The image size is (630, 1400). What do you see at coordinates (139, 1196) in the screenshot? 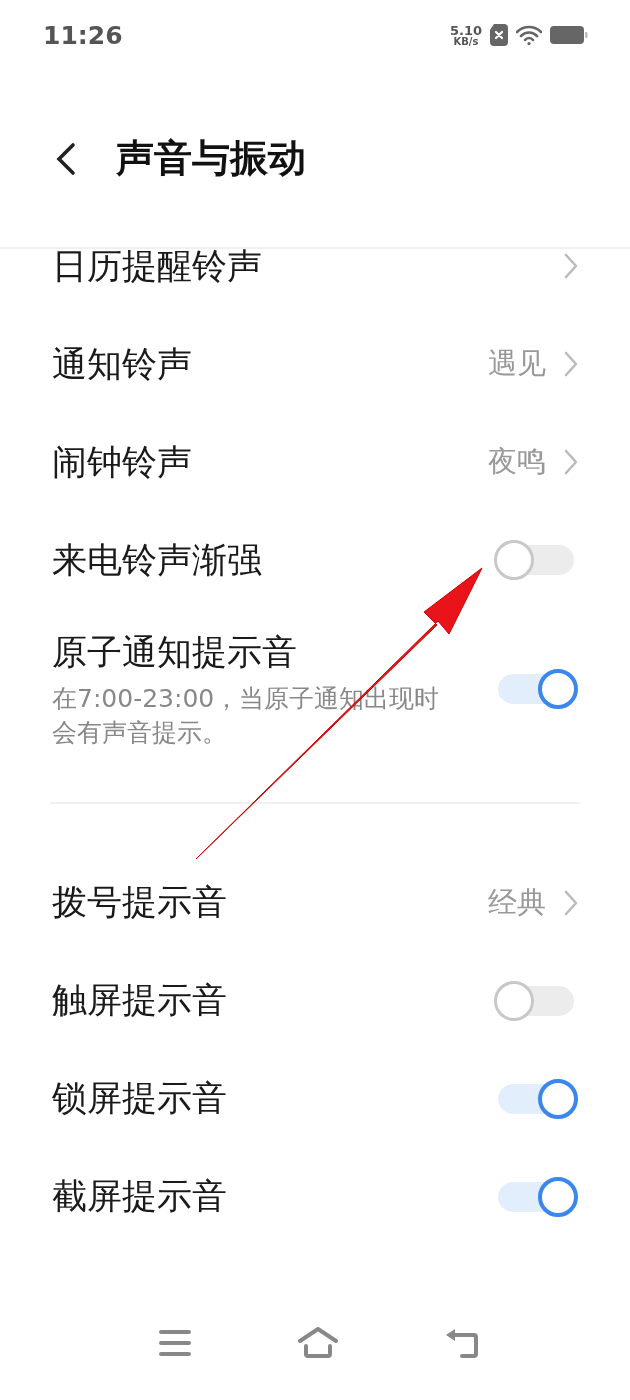
I see `setting-label: 截屏提示音` at bounding box center [139, 1196].